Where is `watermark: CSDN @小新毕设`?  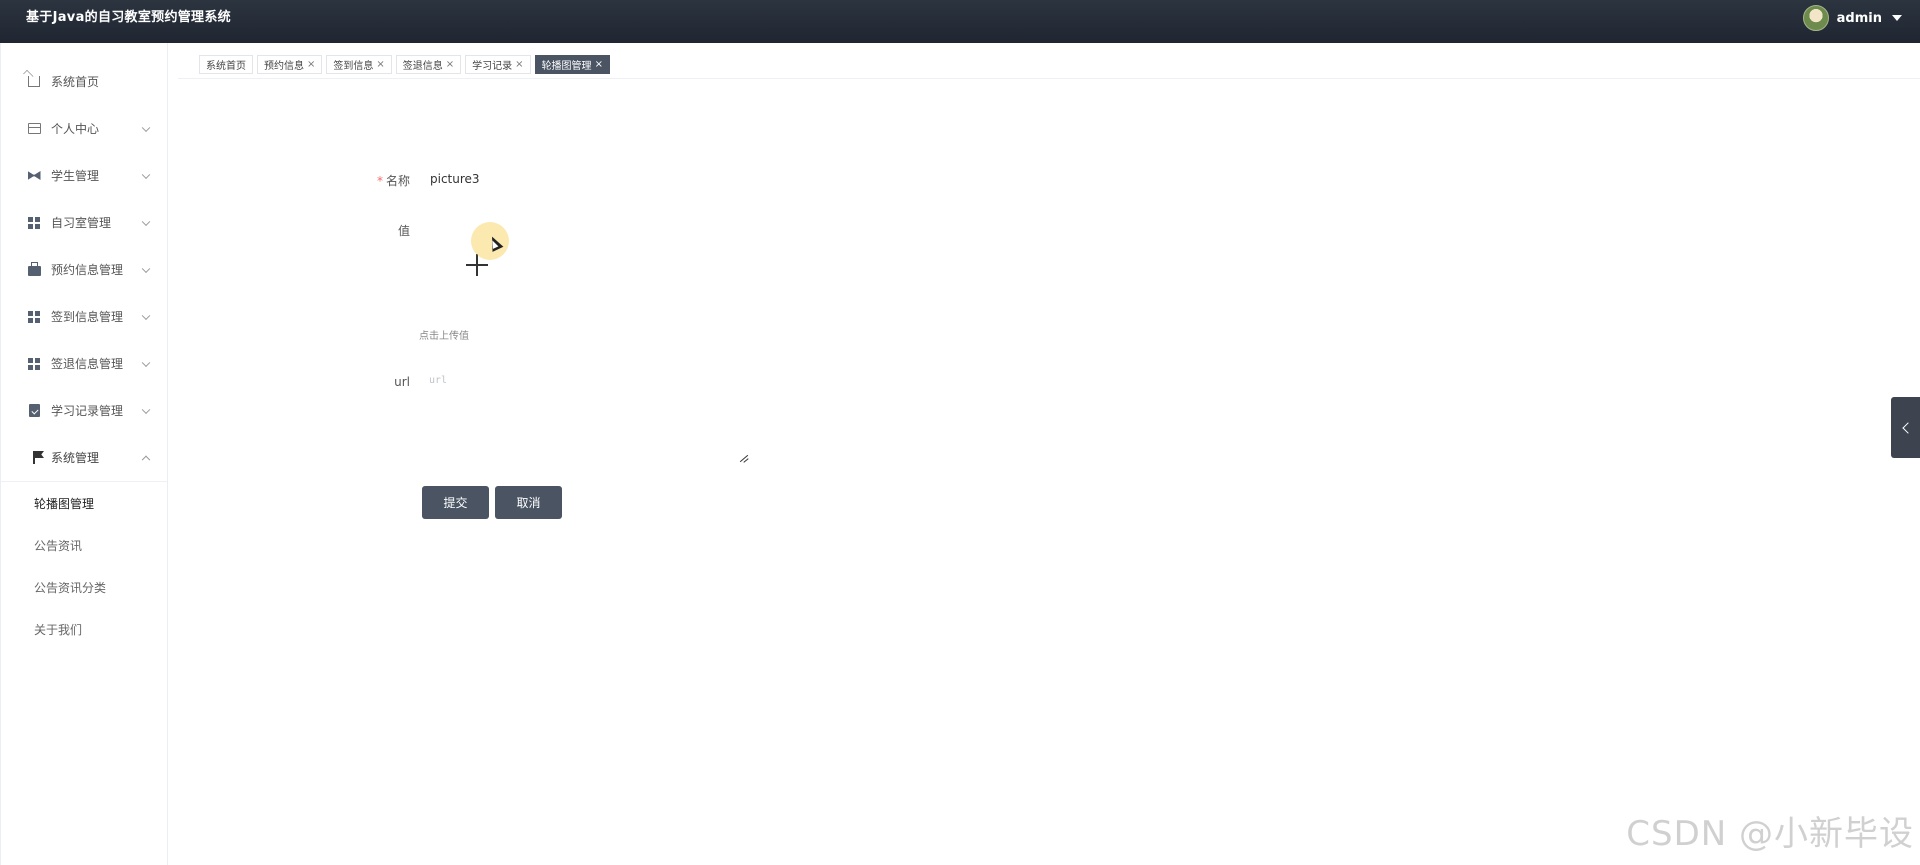
watermark: CSDN @小新毕设 is located at coordinates (1770, 834).